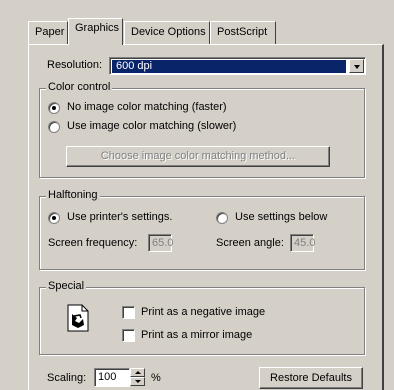  Describe the element at coordinates (203, 312) in the screenshot. I see `negative-image-label: Print as a negative image` at that location.